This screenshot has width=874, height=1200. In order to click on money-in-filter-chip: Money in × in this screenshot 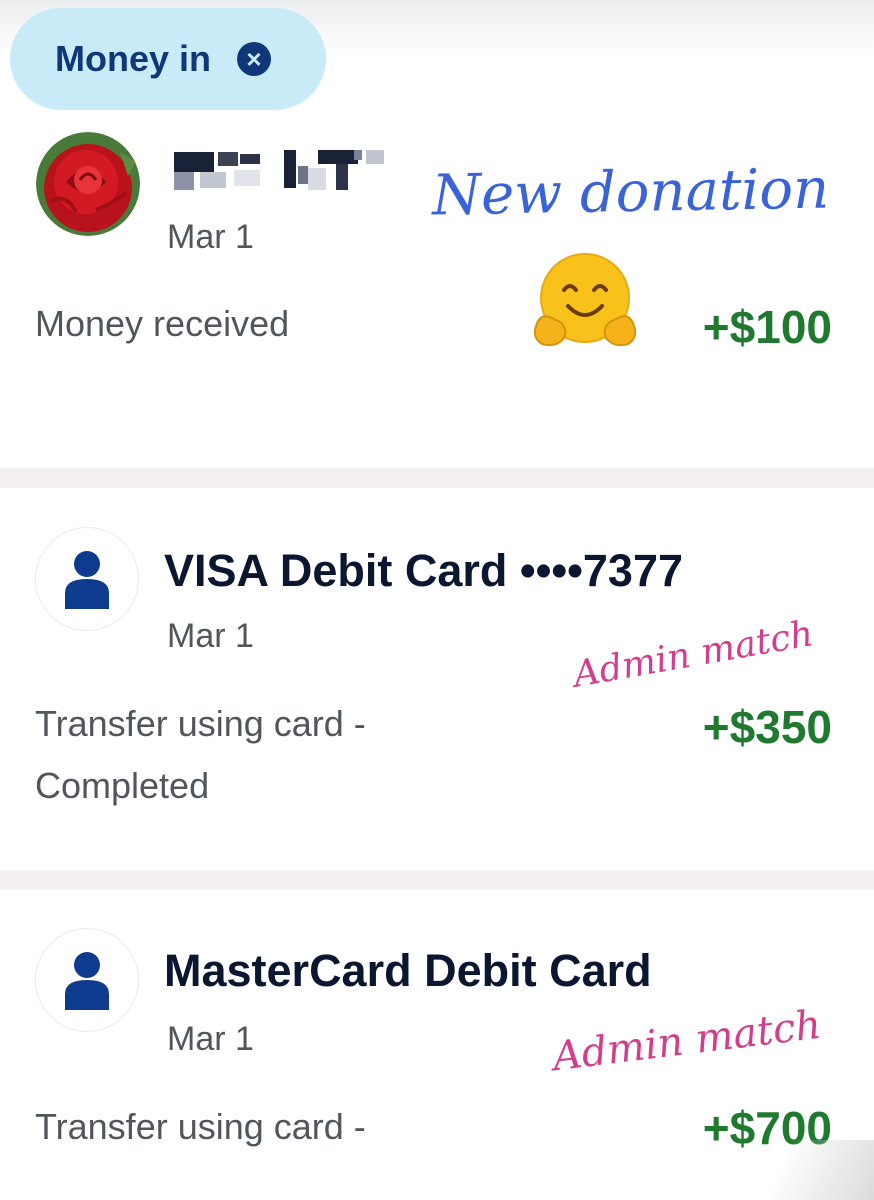, I will do `click(168, 59)`.